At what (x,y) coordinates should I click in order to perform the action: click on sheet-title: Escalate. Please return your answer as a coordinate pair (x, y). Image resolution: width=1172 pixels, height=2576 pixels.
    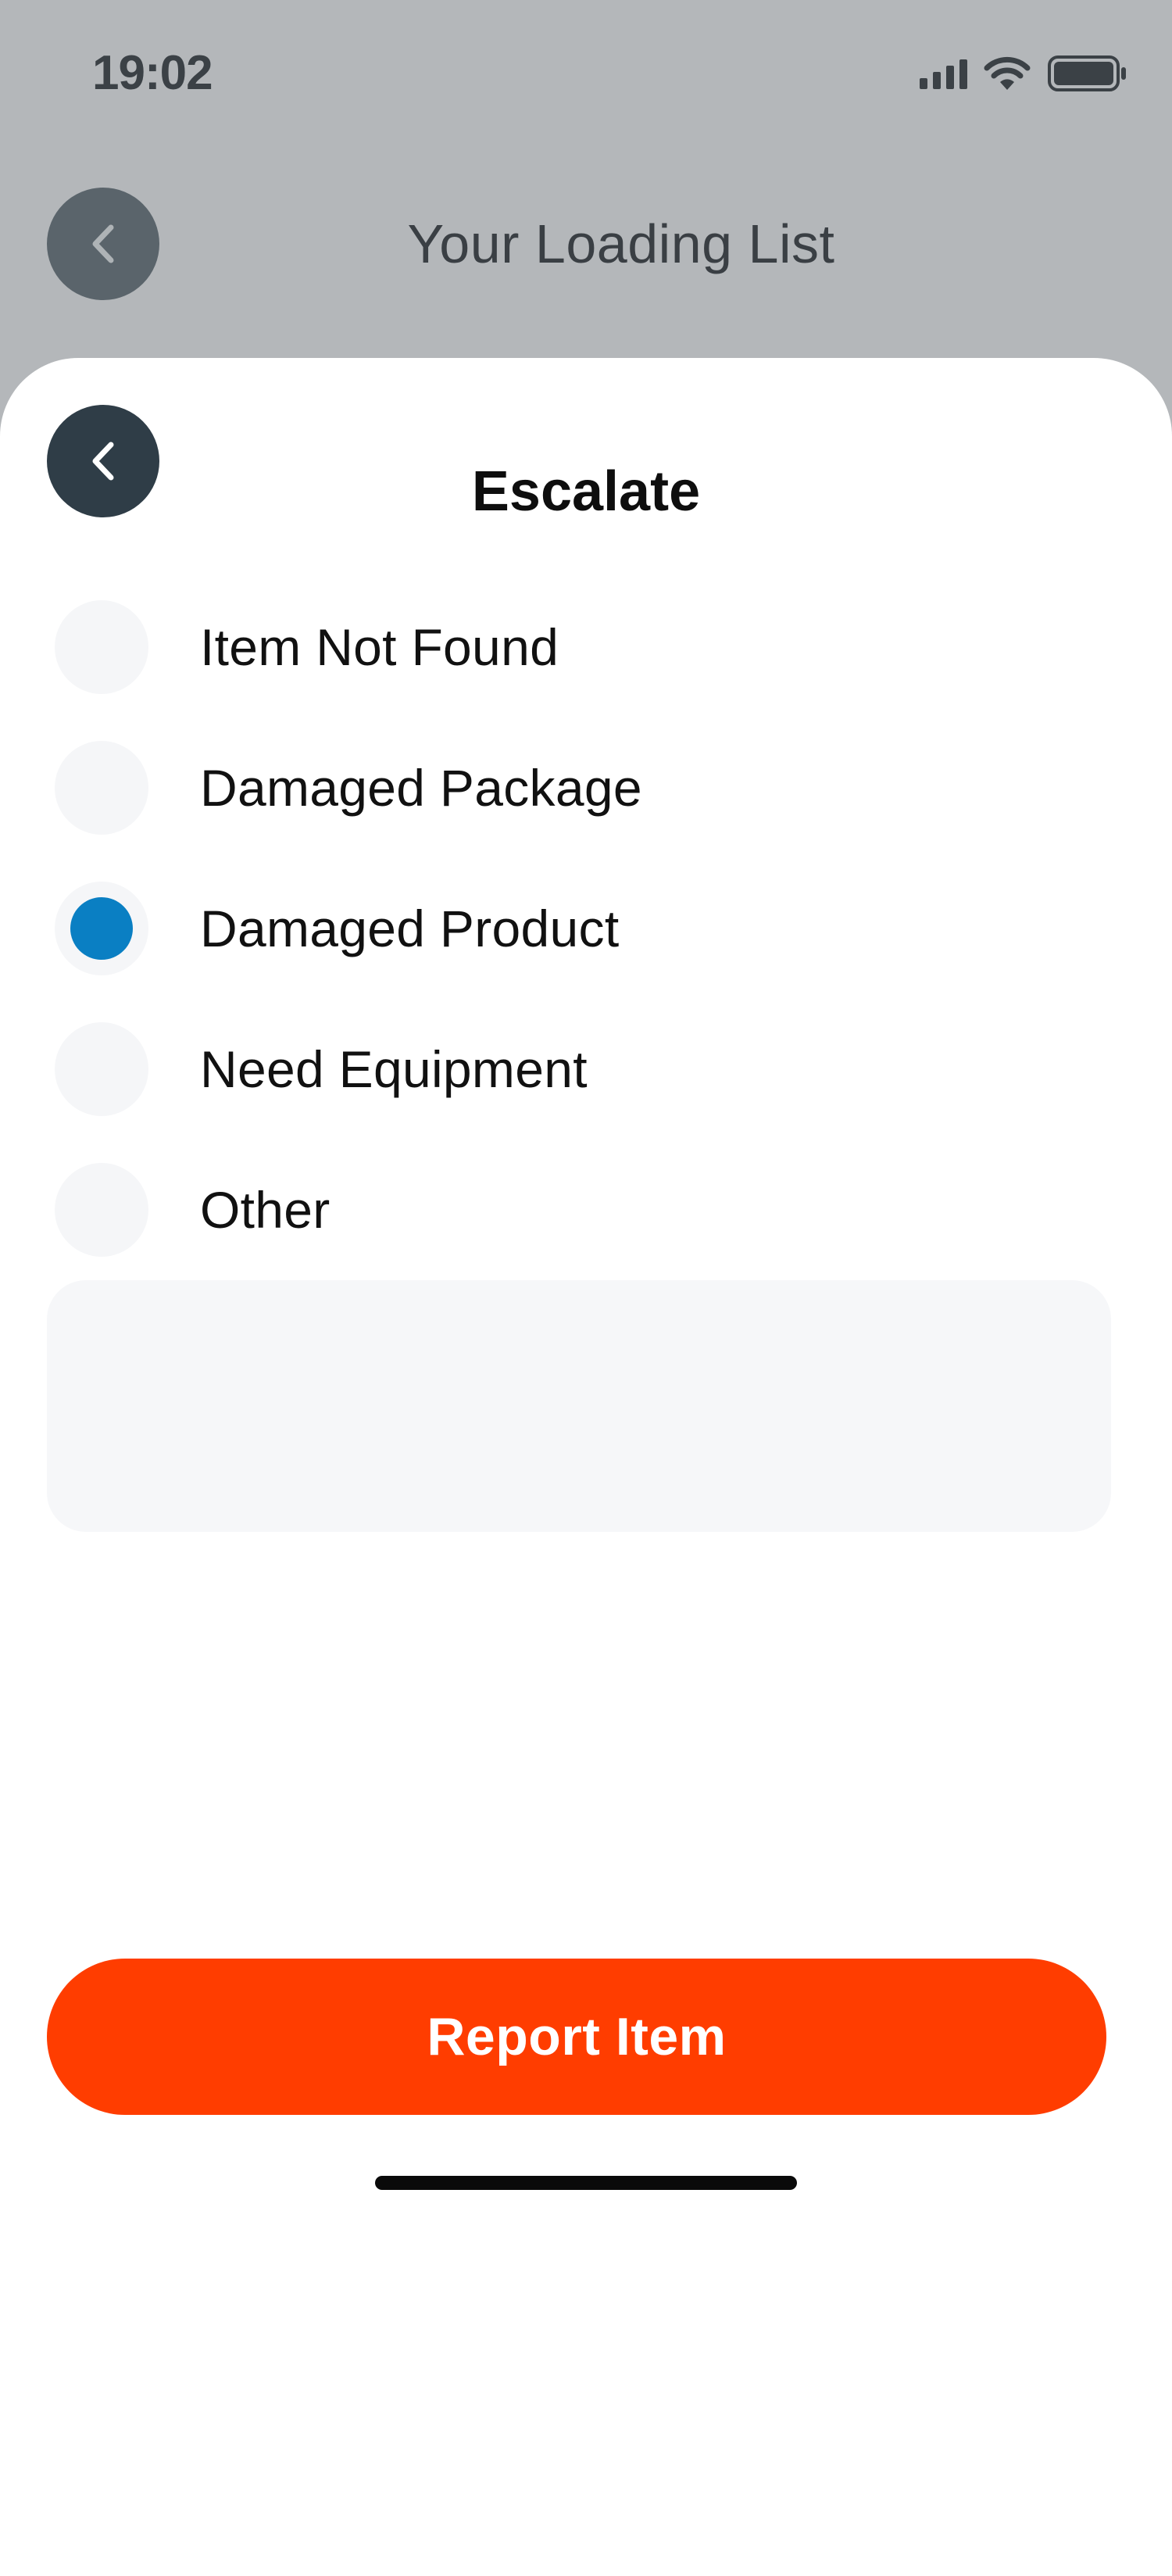
    Looking at the image, I should click on (586, 491).